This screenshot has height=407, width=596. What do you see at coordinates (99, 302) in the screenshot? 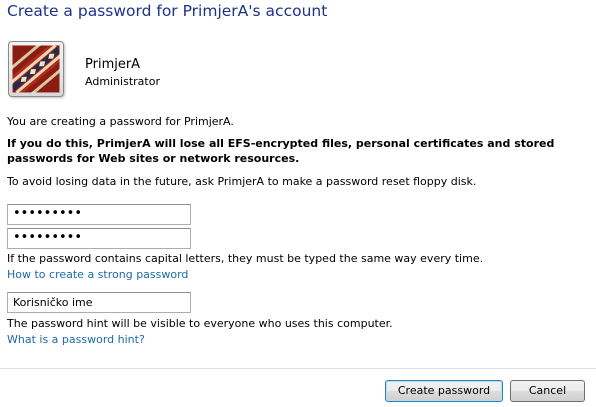
I see `password-hint-field: Korisničko ime` at bounding box center [99, 302].